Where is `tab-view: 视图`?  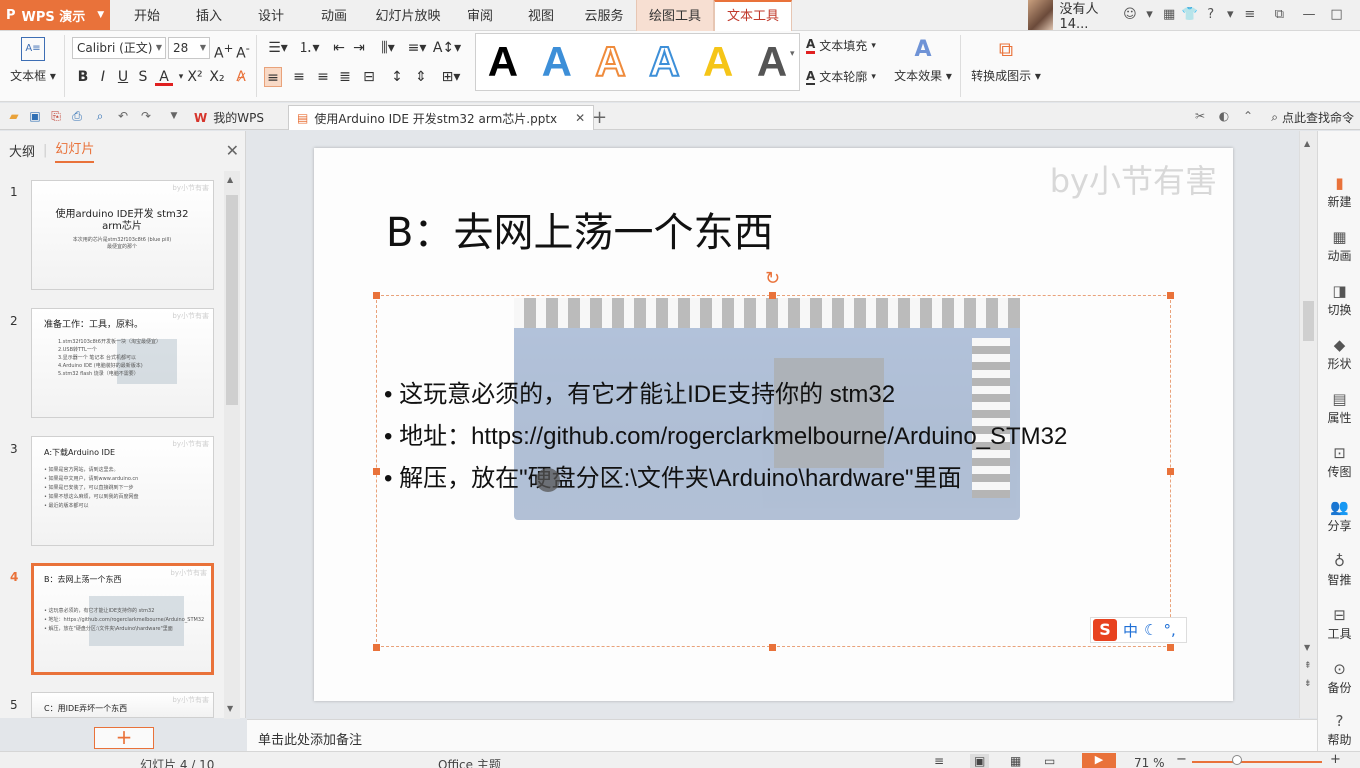 tab-view: 视图 is located at coordinates (541, 15).